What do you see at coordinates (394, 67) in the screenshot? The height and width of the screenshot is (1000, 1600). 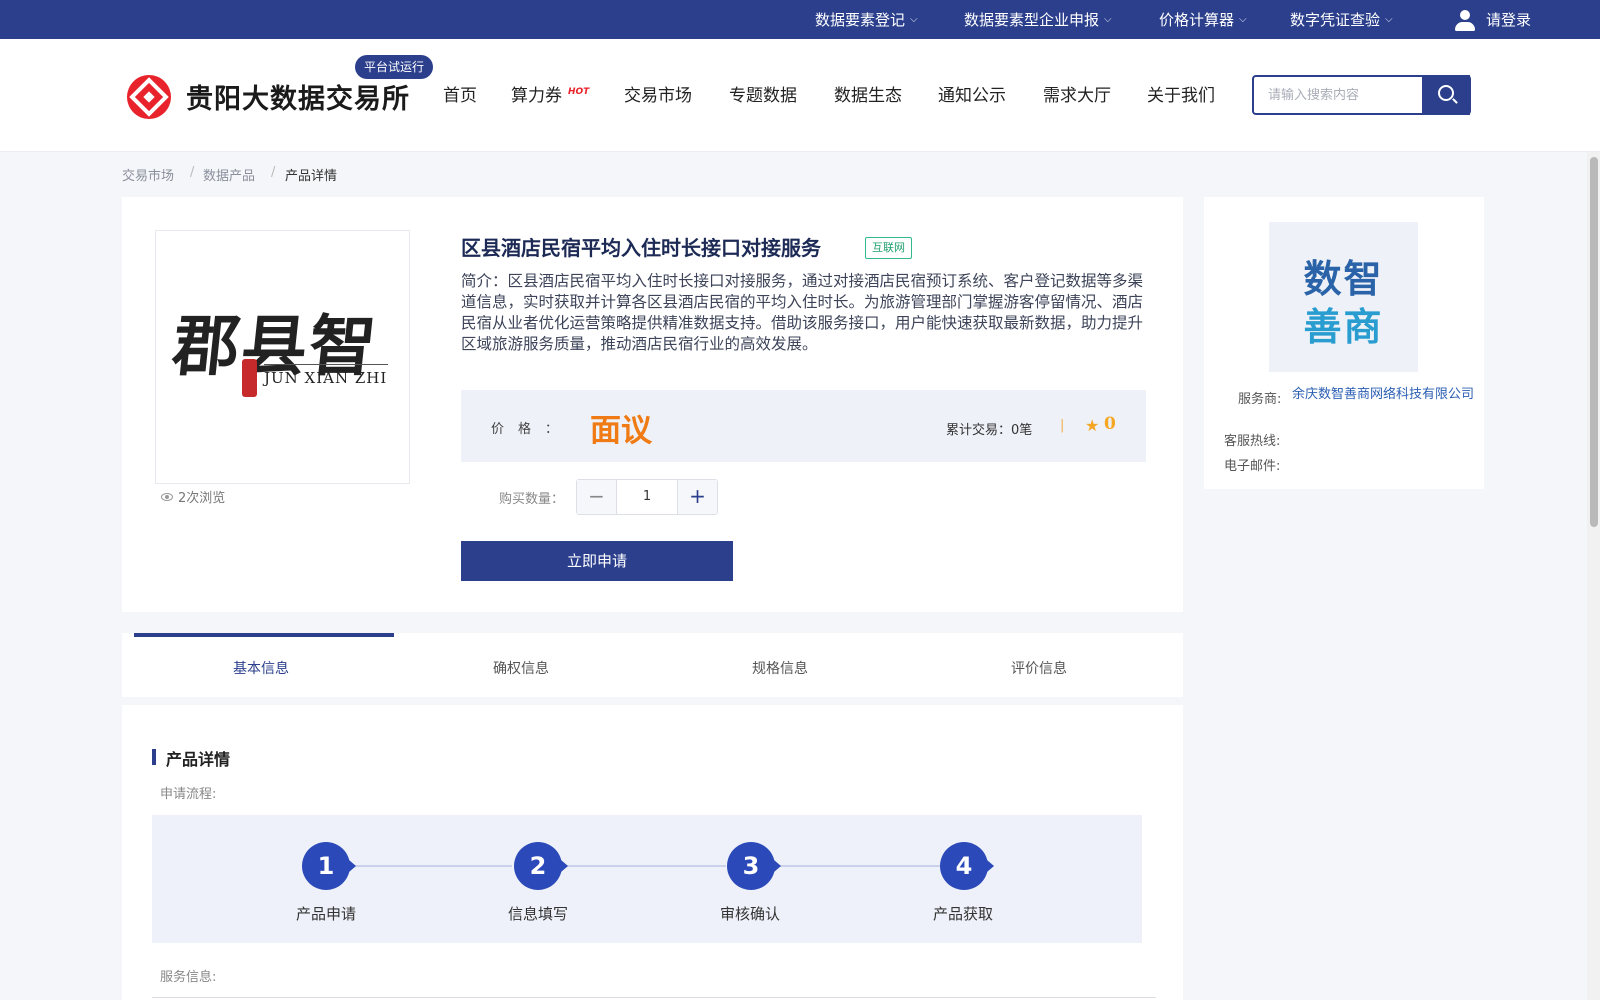 I see `trial-badge: 平台试运行` at bounding box center [394, 67].